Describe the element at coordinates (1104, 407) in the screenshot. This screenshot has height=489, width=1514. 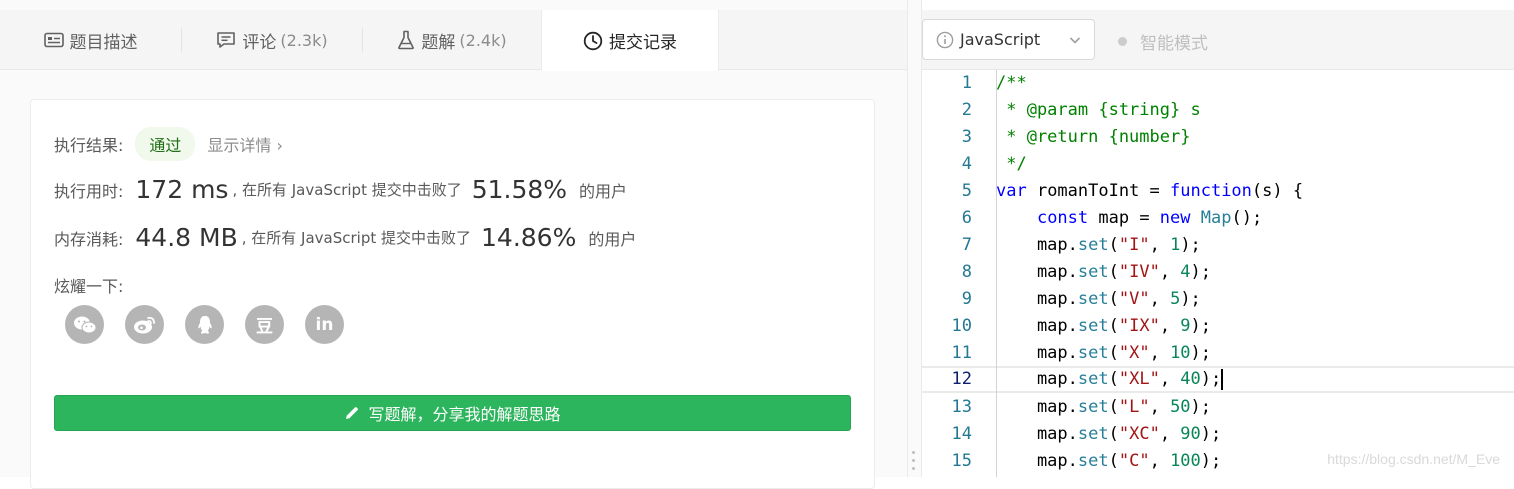
I see `code-text: map.set("L", 50);` at that location.